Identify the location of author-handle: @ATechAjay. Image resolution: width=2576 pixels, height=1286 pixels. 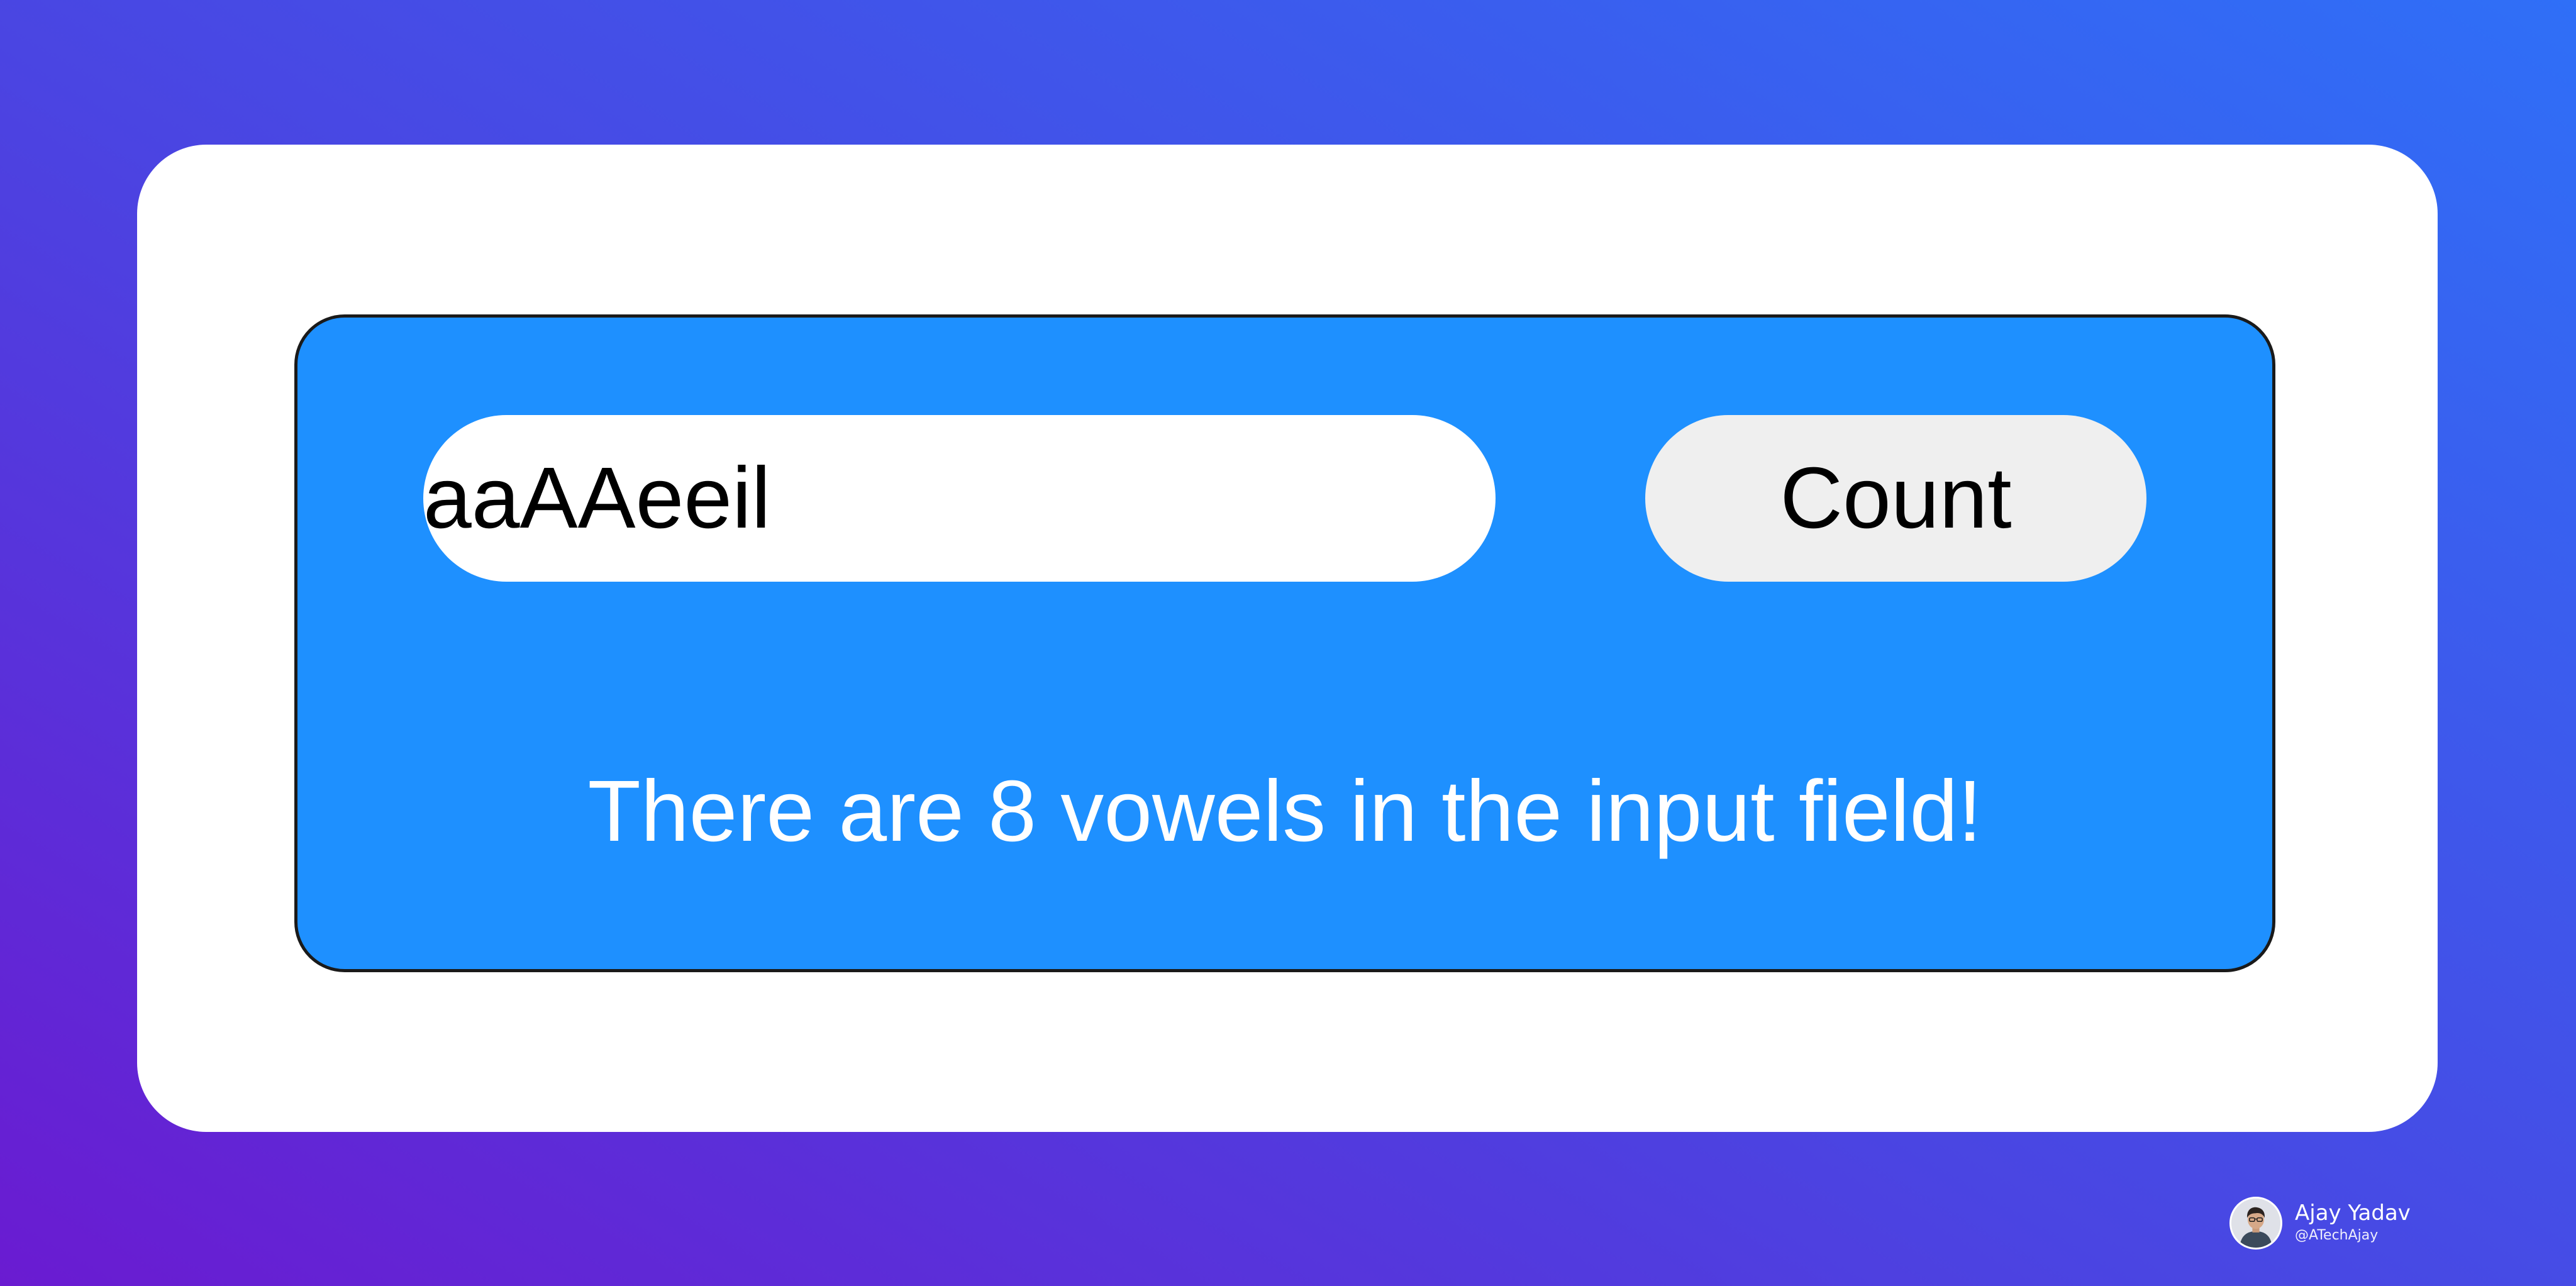
(2337, 1236).